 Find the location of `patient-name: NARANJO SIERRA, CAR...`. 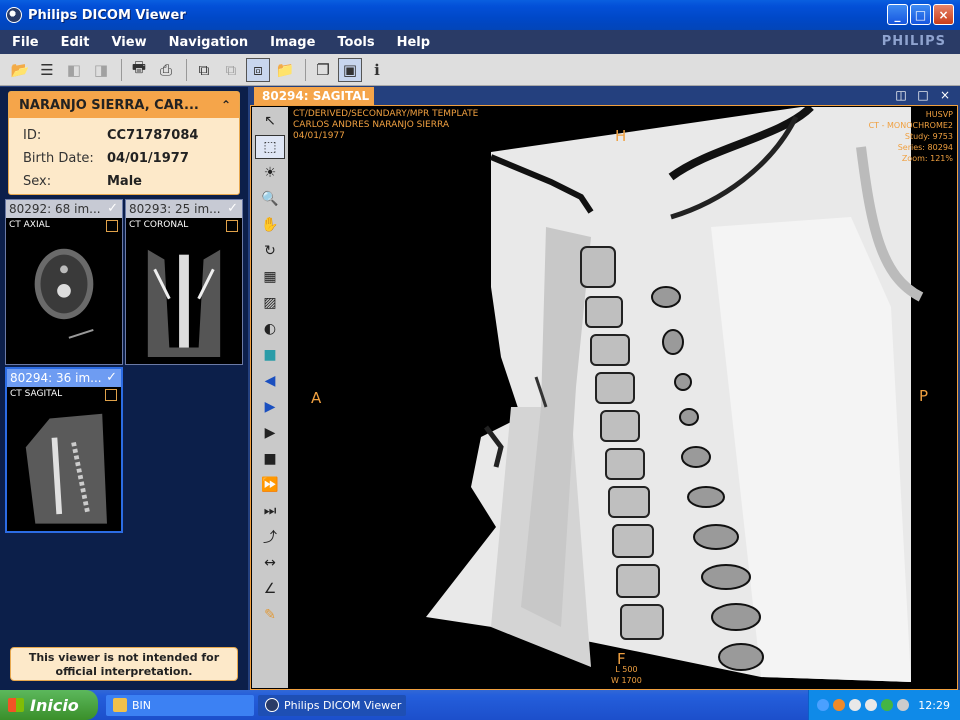

patient-name: NARANJO SIERRA, CAR... is located at coordinates (124, 105).